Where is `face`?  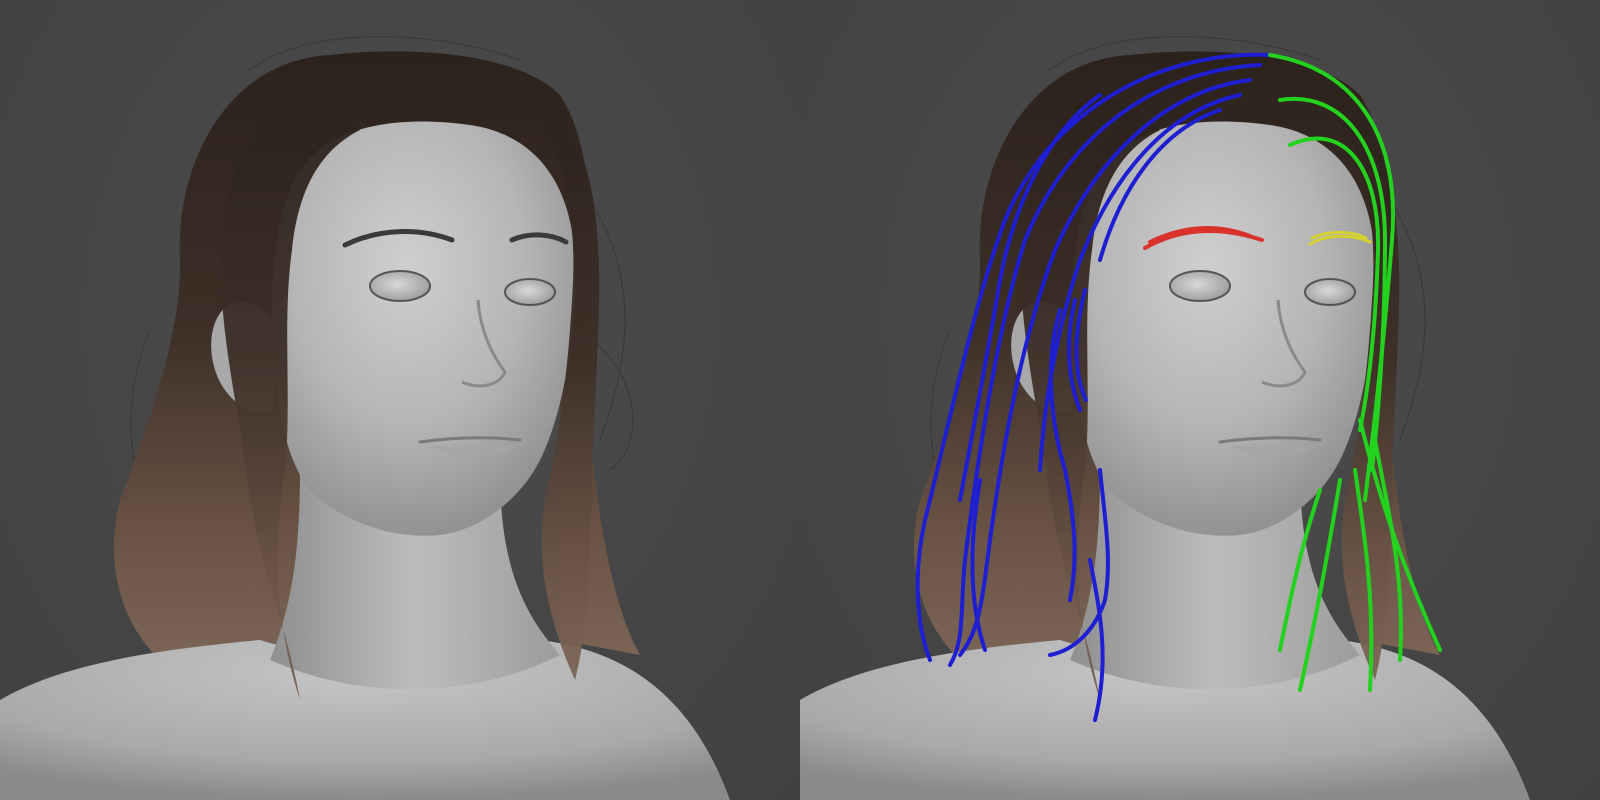 face is located at coordinates (423, 328).